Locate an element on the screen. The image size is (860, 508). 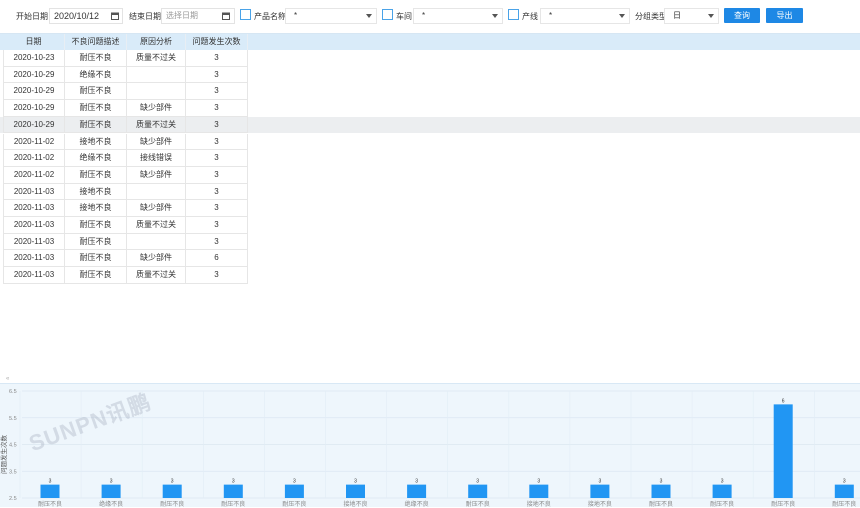
group-type-select: 日 is located at coordinates (691, 16).